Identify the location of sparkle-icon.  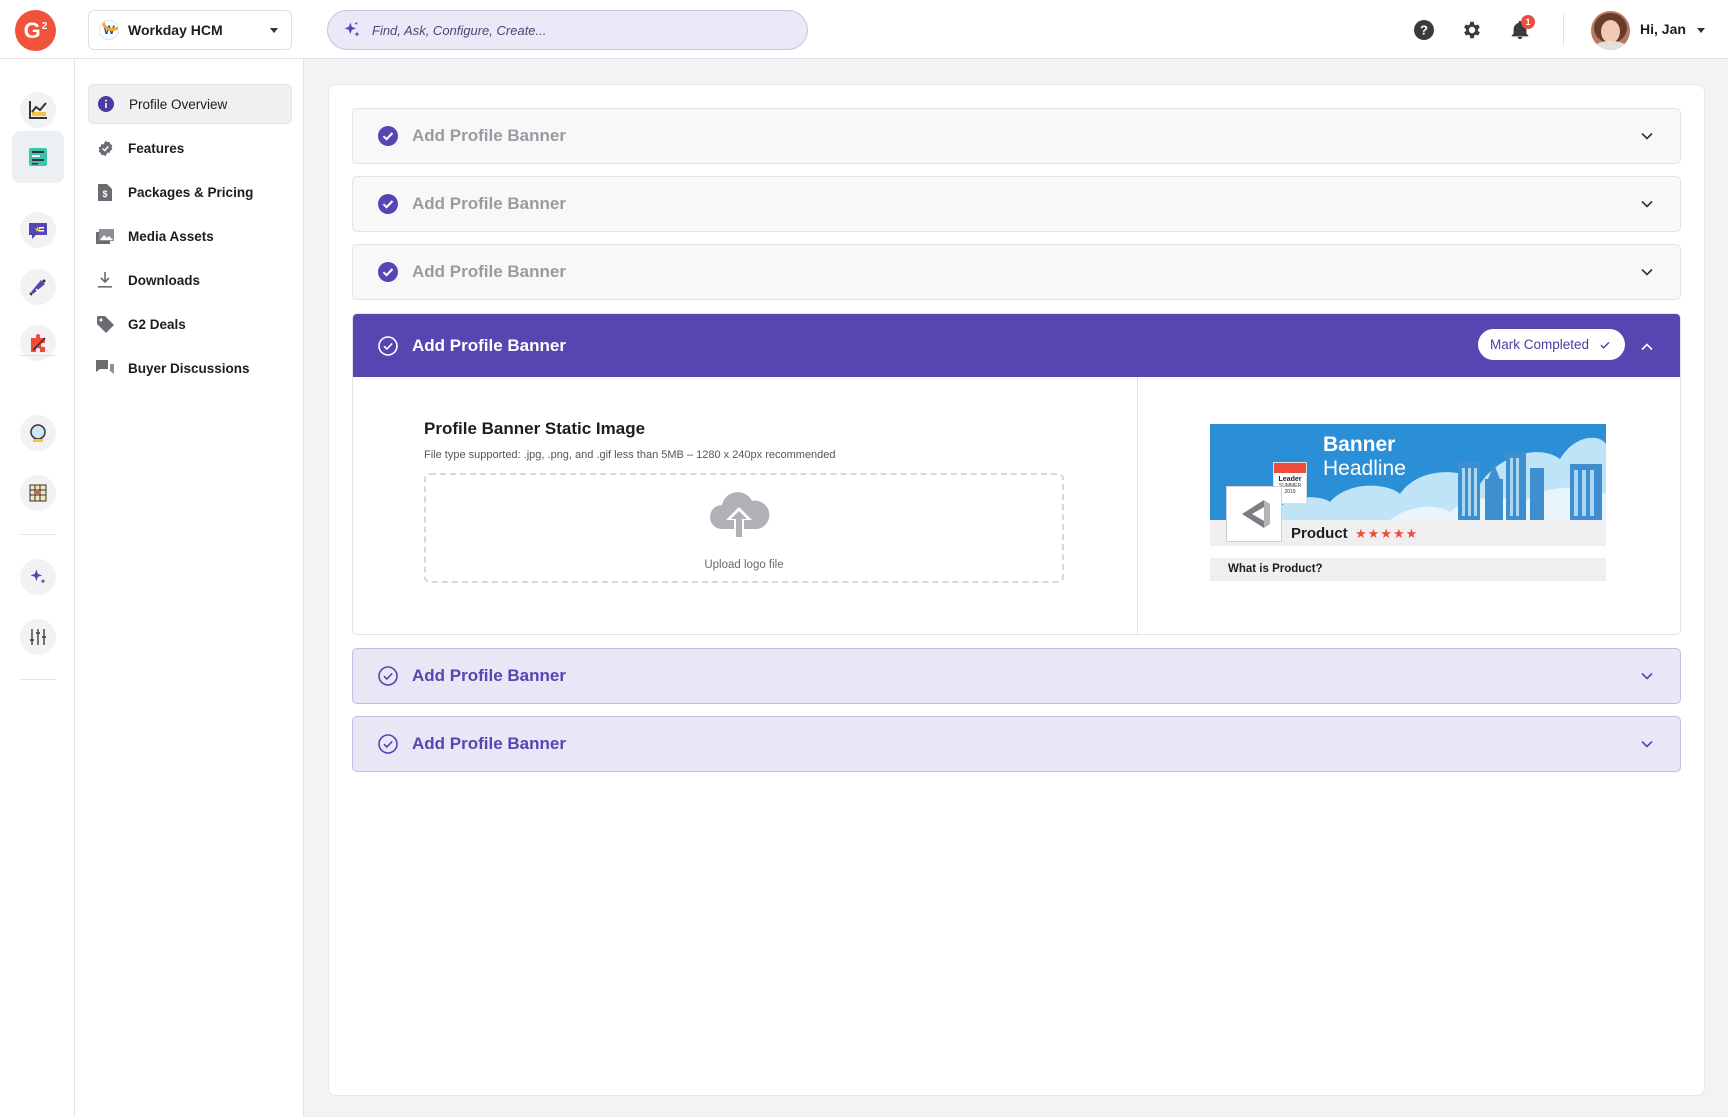
(352, 29).